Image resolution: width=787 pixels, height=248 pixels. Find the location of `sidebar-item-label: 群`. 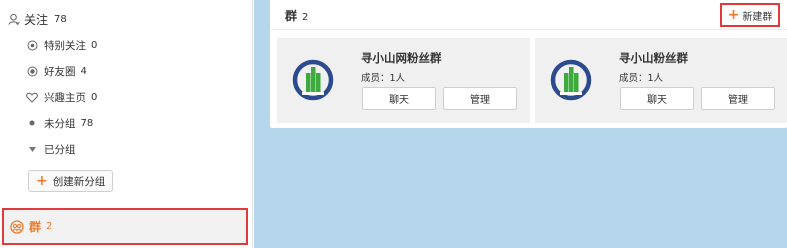

sidebar-item-label: 群 is located at coordinates (35, 227).